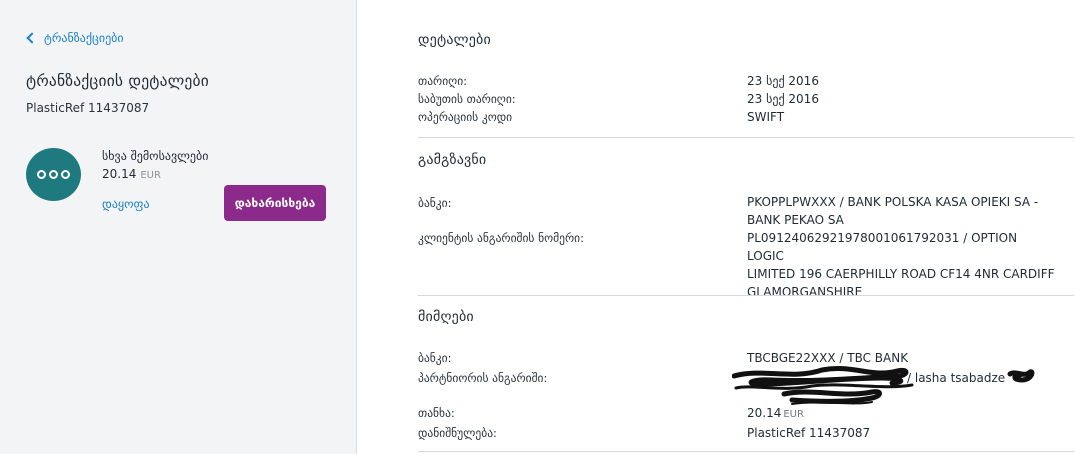  I want to click on receiver-heading: მიმღები, so click(446, 317).